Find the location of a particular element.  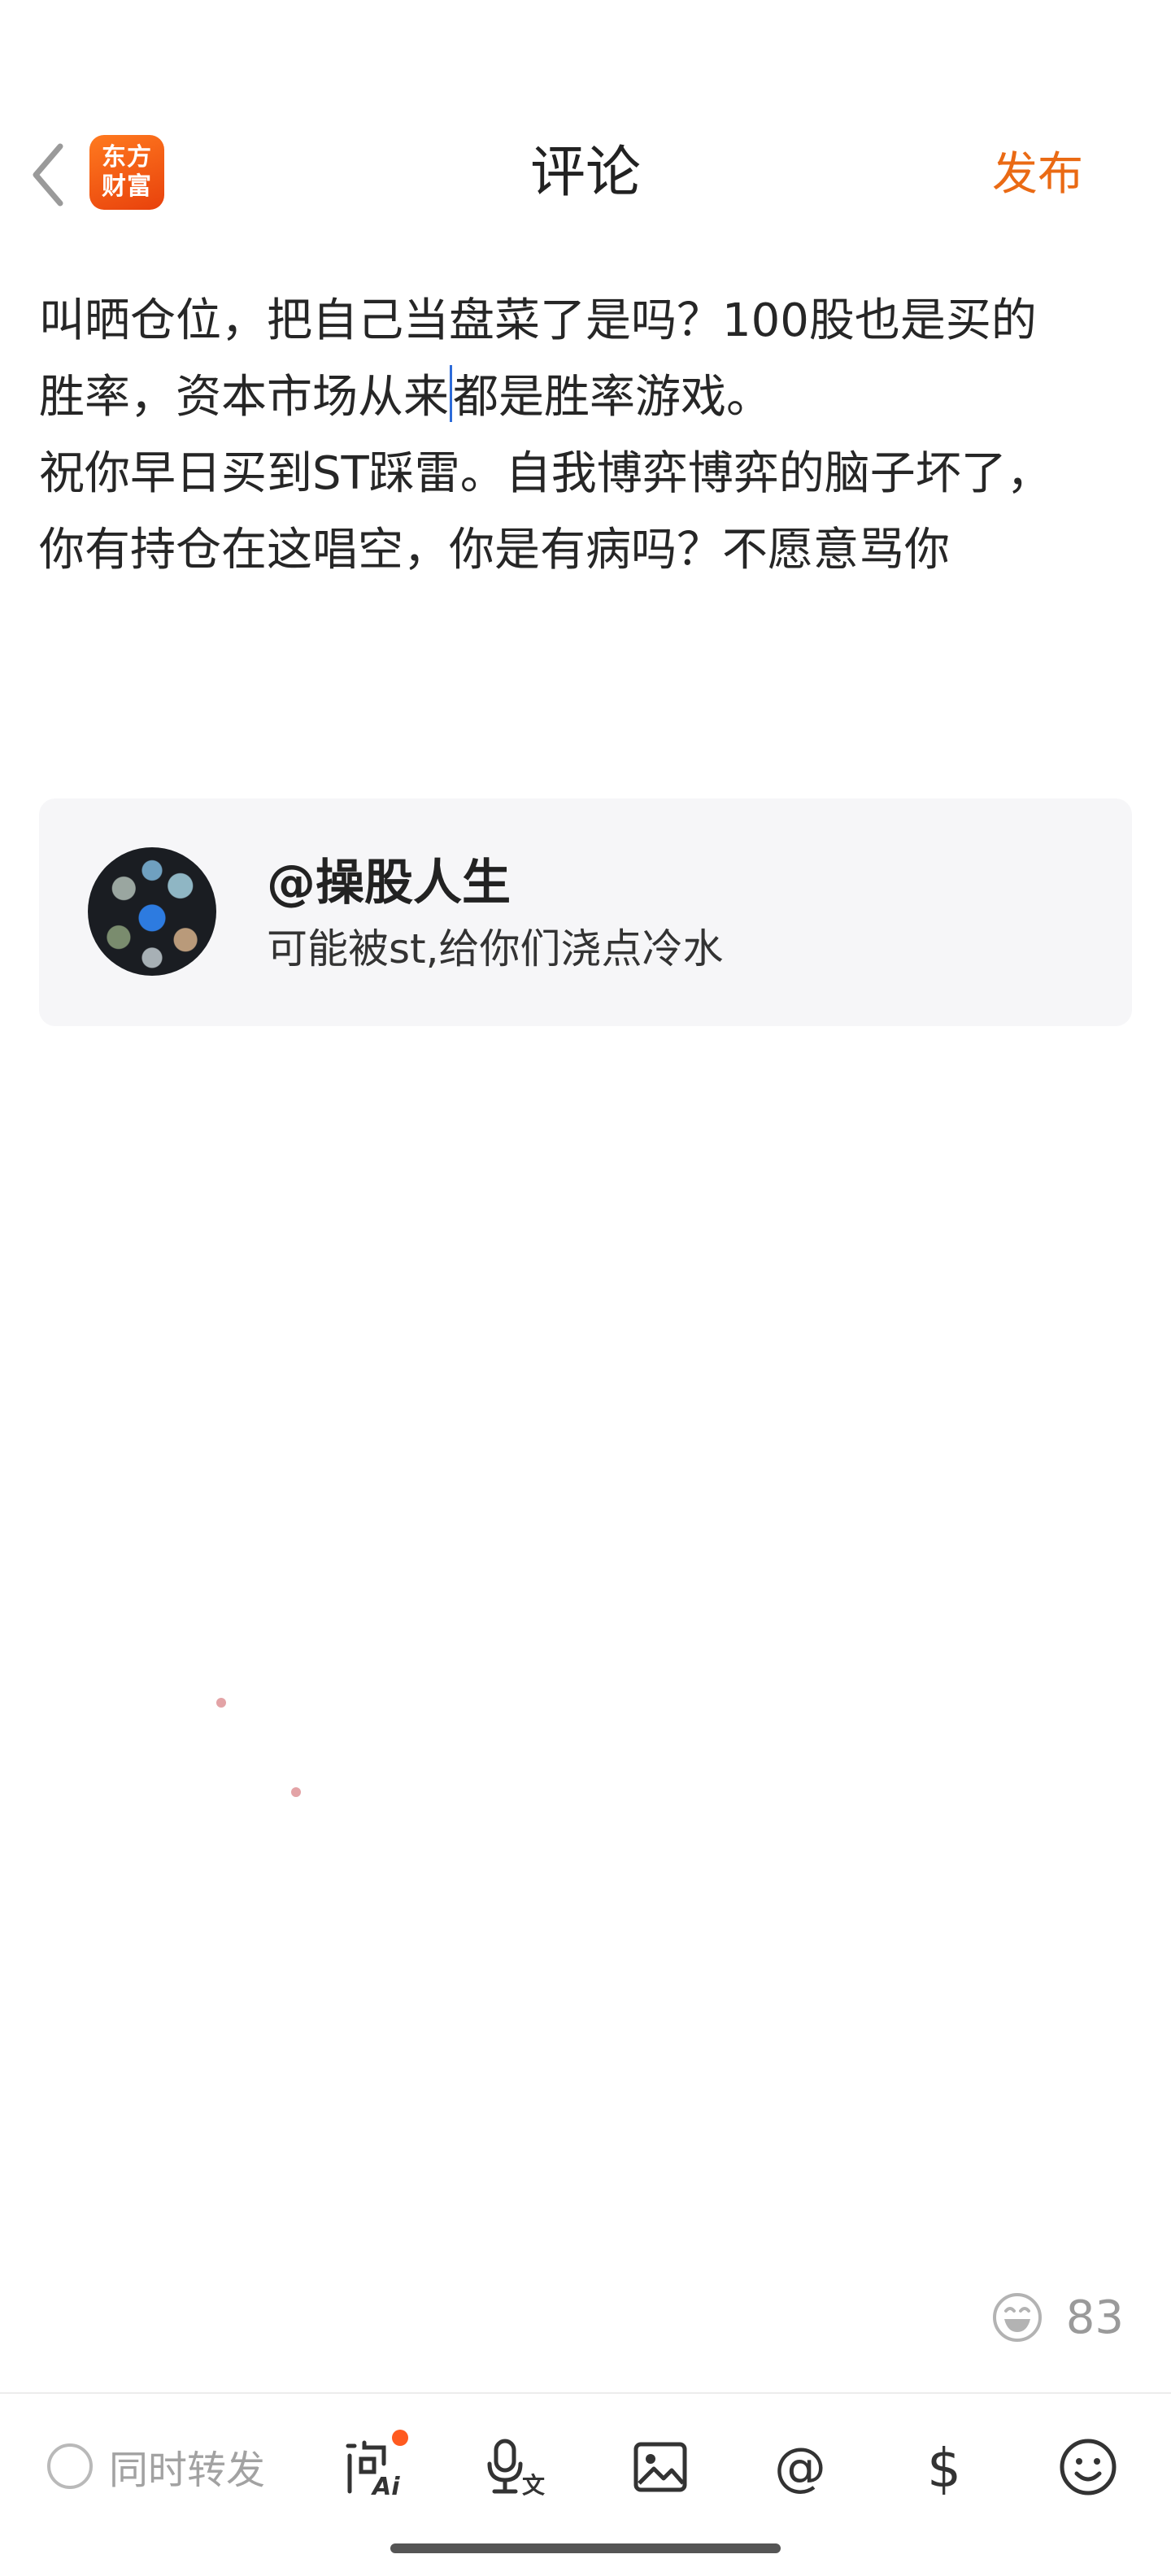

quoted-post-card: @操股人生 可能被st,给你们浇点冷水 is located at coordinates (585, 912).